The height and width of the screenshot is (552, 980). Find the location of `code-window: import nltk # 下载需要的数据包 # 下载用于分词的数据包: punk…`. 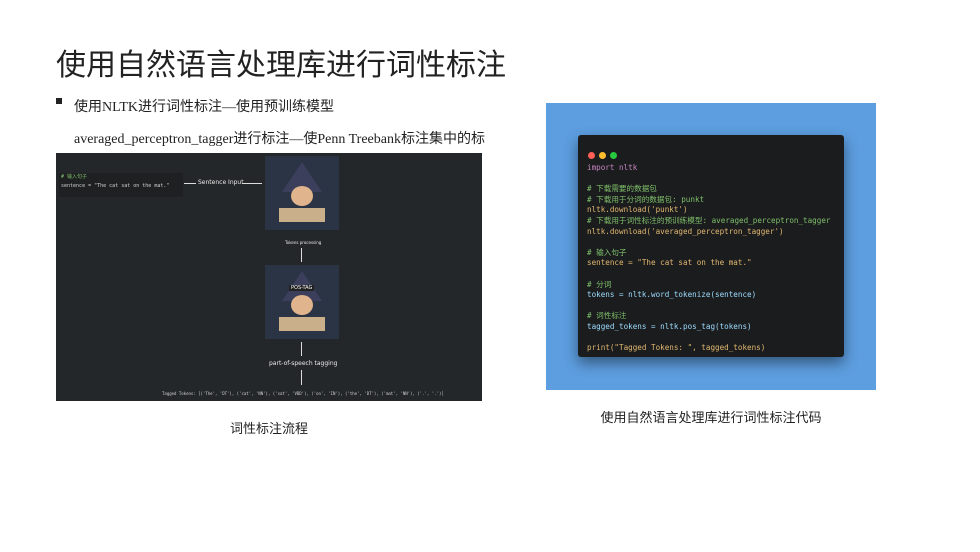

code-window: import nltk # 下载需要的数据包 # 下载用于分词的数据包: punk… is located at coordinates (711, 246).